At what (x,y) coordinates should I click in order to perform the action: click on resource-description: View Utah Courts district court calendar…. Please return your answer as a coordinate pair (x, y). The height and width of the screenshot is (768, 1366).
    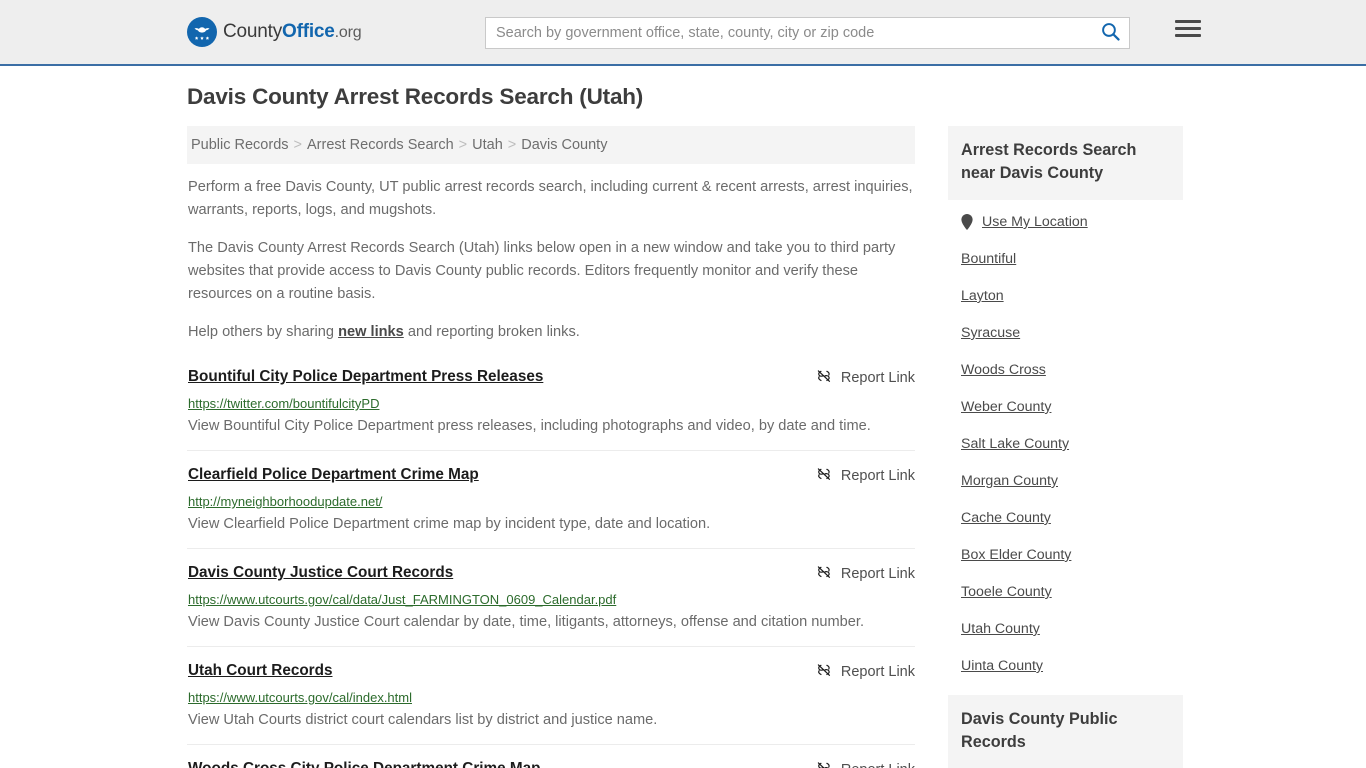
    Looking at the image, I should click on (423, 720).